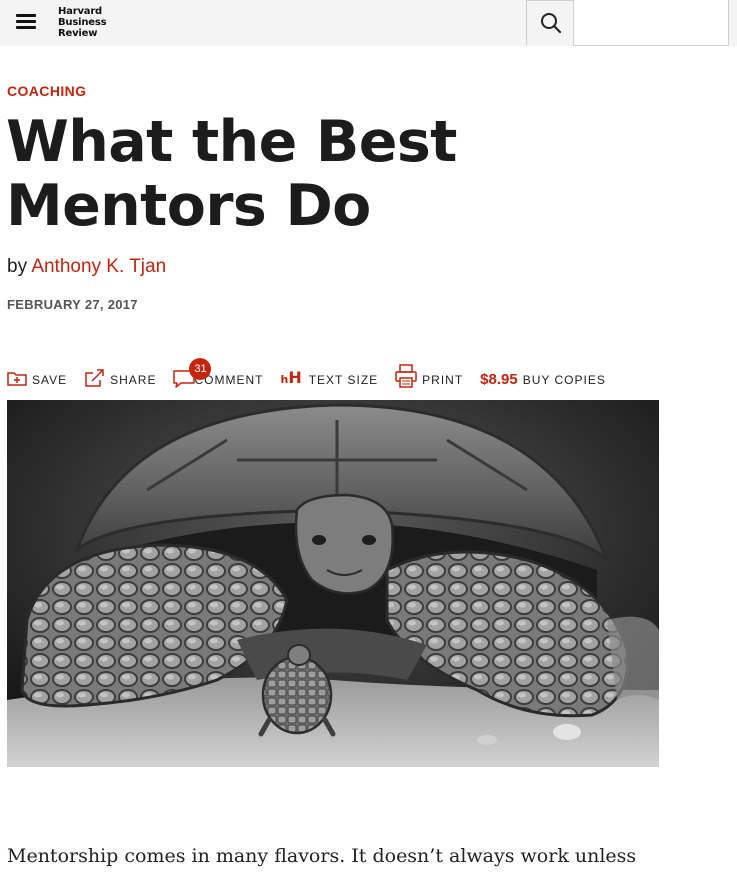 Image resolution: width=737 pixels, height=882 pixels. I want to click on share-button: SHARE, so click(120, 378).